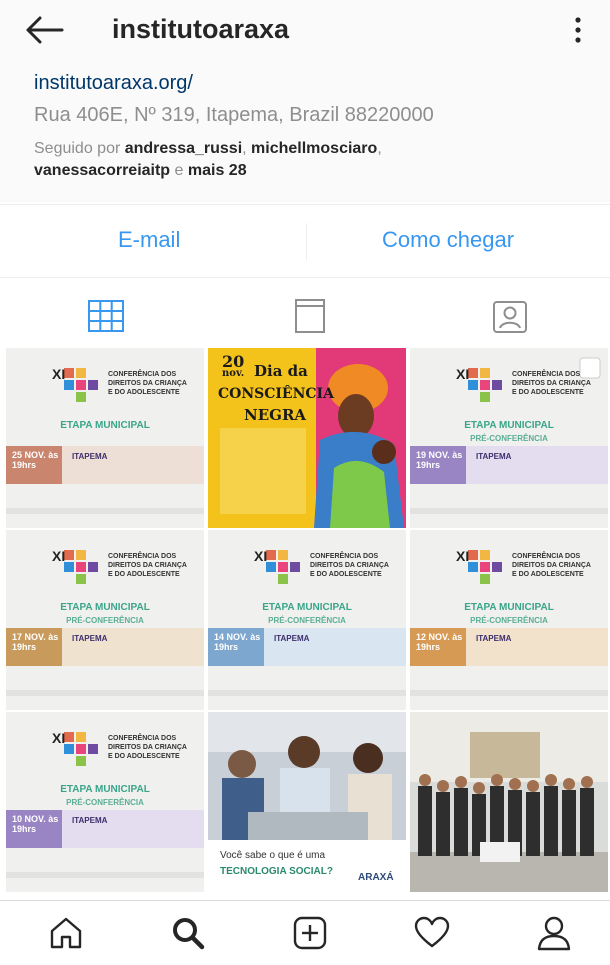 The width and height of the screenshot is (610, 965). I want to click on event-date: 17 NOV. às 19hrs, so click(35, 642).